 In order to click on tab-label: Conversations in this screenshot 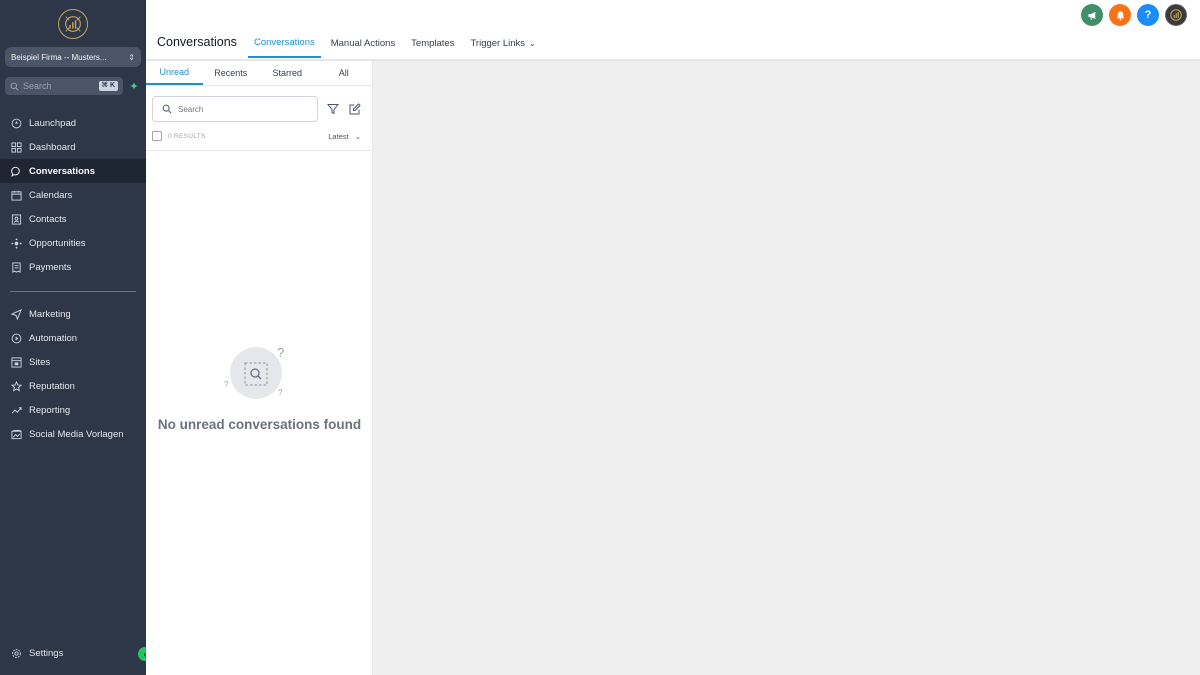, I will do `click(284, 42)`.